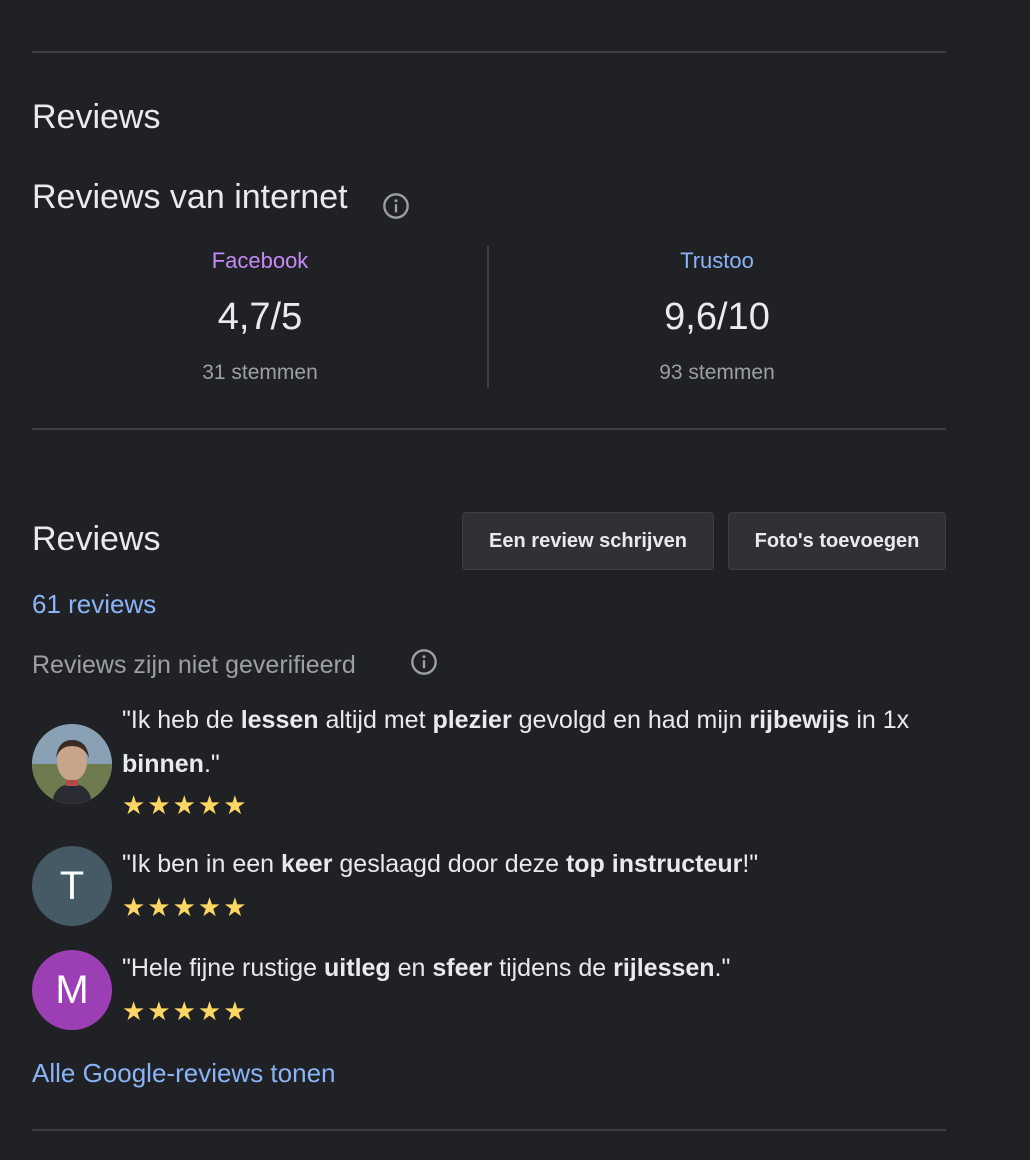 The height and width of the screenshot is (1160, 1030). Describe the element at coordinates (717, 261) in the screenshot. I see `source-name-link: Trustoo` at that location.